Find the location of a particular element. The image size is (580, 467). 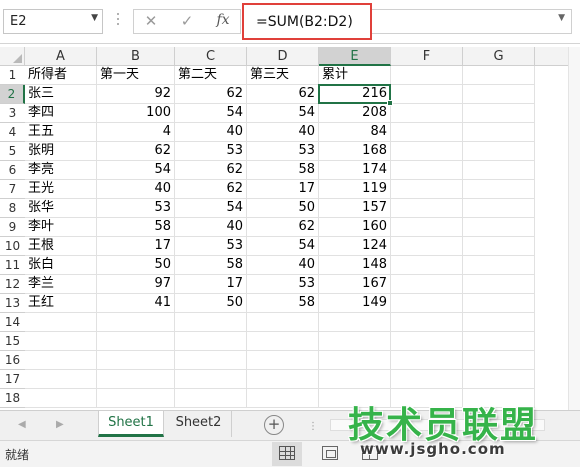

enter-icon: ✓ is located at coordinates (187, 21).